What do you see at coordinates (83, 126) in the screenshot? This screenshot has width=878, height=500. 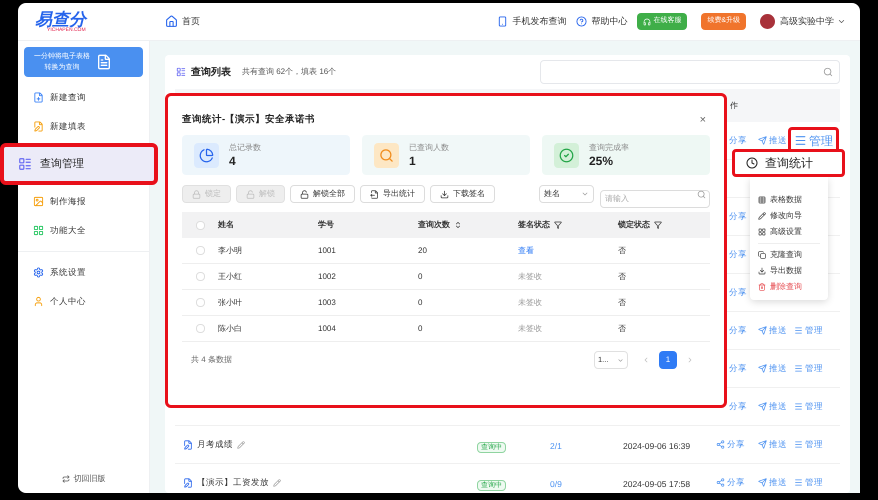 I see `sidebar-item: 新建填表` at bounding box center [83, 126].